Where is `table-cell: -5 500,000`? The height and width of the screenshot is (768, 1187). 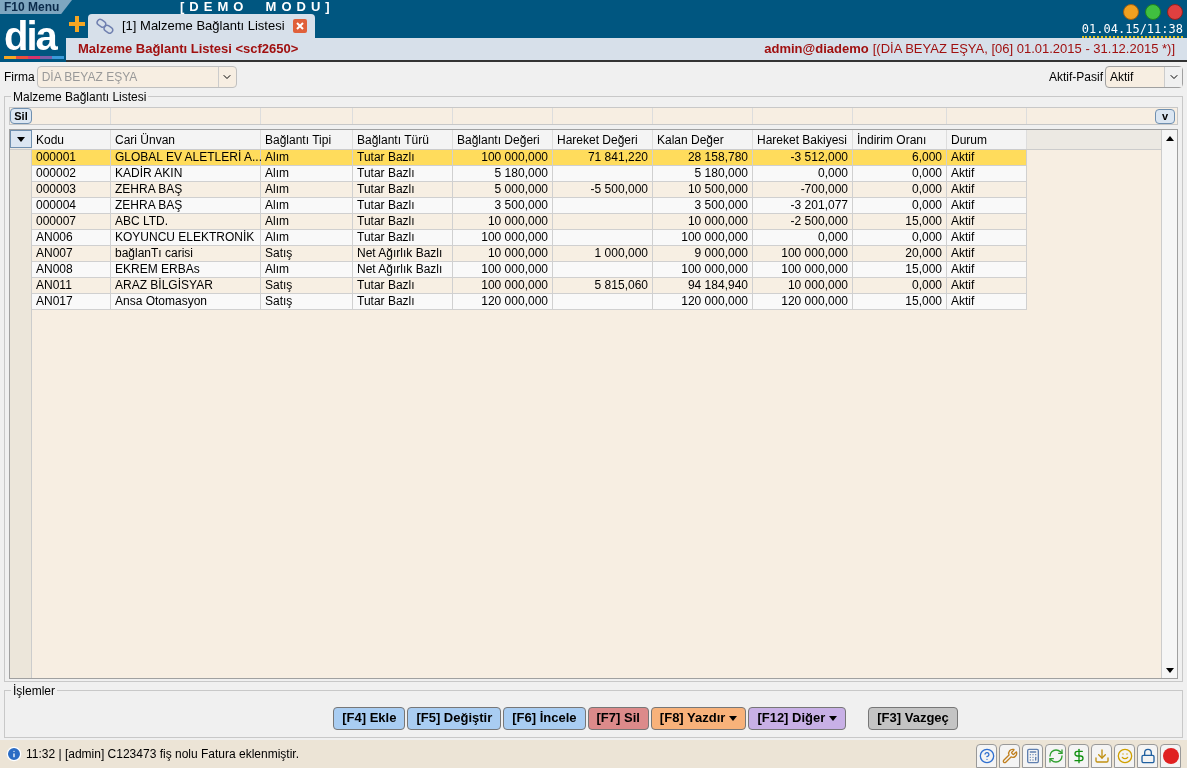
table-cell: -5 500,000 is located at coordinates (603, 189).